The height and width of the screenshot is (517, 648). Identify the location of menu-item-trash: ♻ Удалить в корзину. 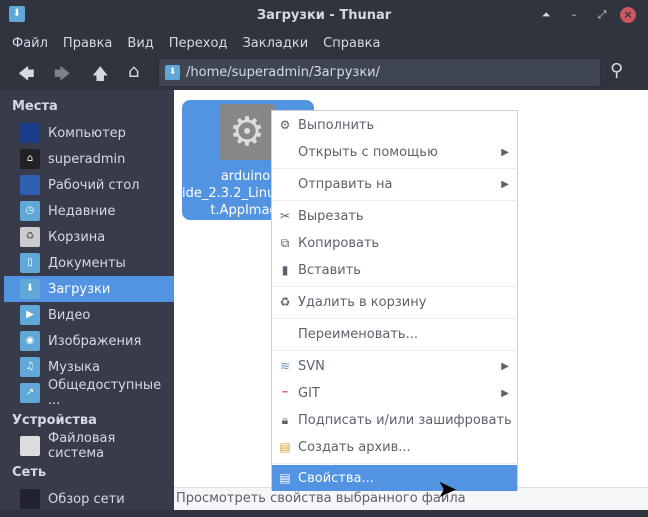
(394, 302).